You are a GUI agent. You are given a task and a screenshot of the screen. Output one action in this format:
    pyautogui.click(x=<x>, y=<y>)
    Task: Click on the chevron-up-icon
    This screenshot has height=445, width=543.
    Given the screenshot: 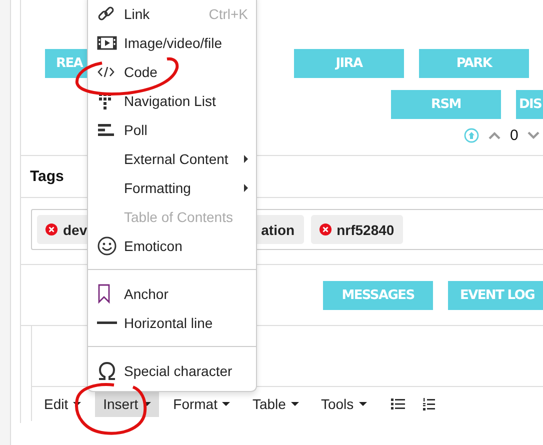 What is the action you would take?
    pyautogui.click(x=494, y=135)
    